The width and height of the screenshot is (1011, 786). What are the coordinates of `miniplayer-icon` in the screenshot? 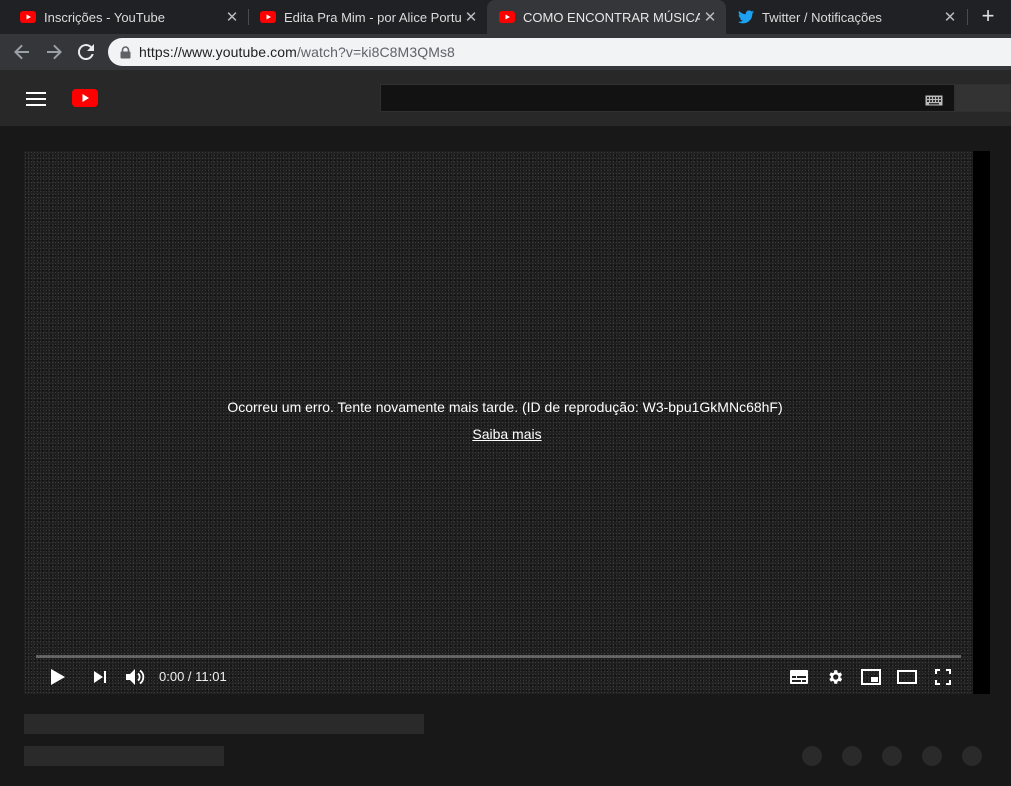 It's located at (871, 677).